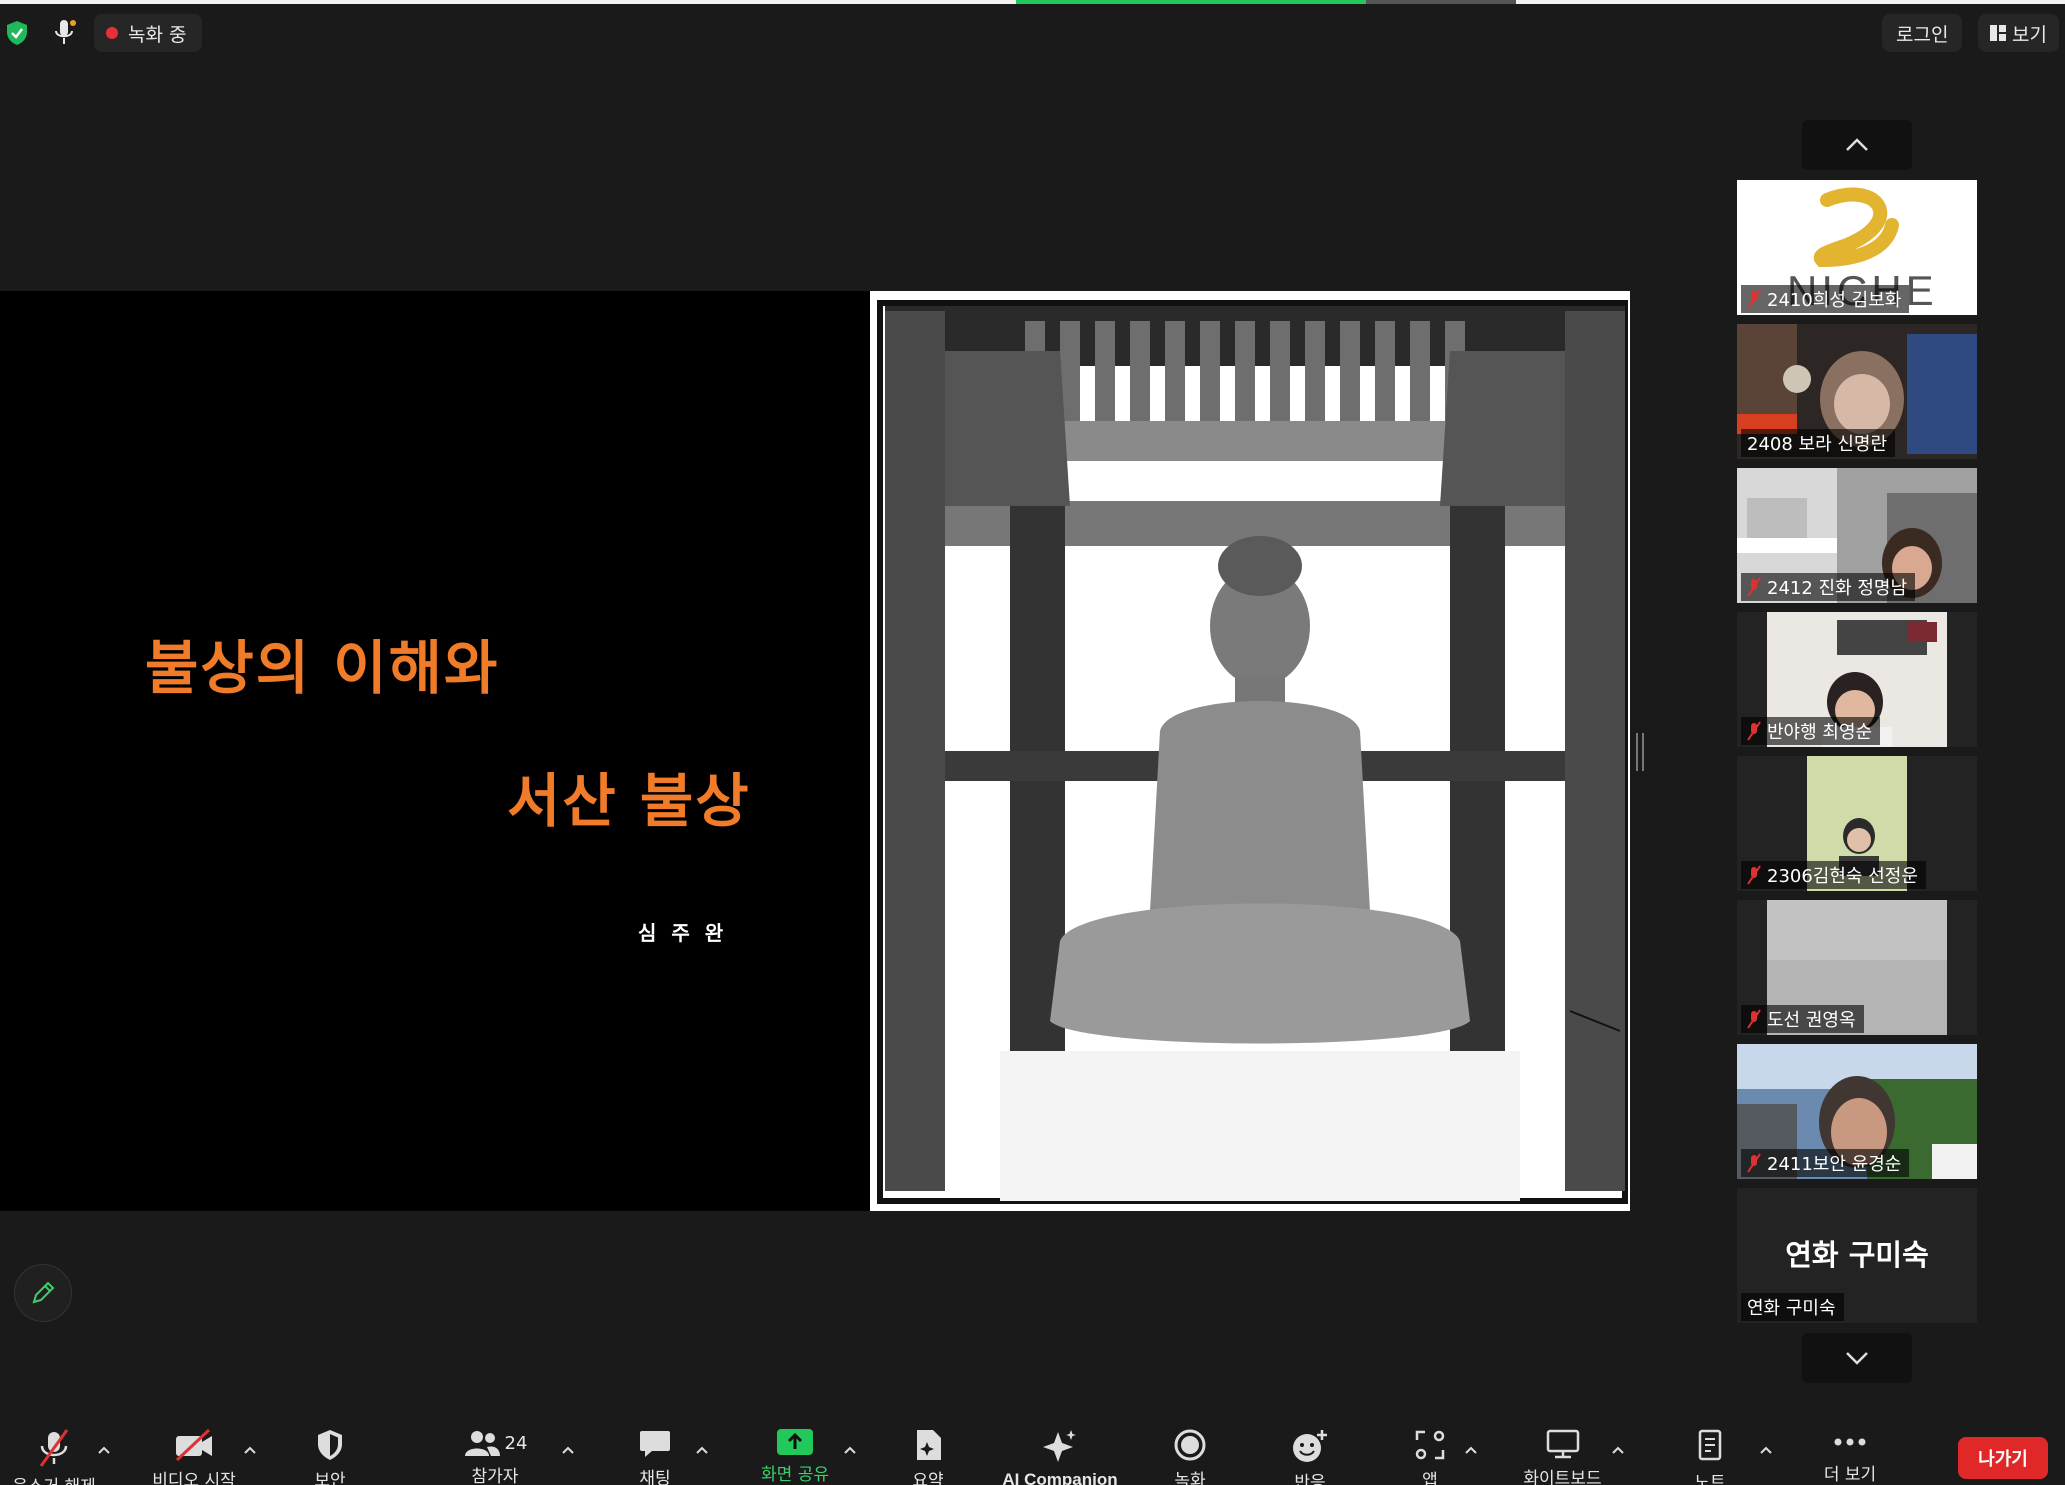  What do you see at coordinates (1640, 752) in the screenshot?
I see `split-resize-handle` at bounding box center [1640, 752].